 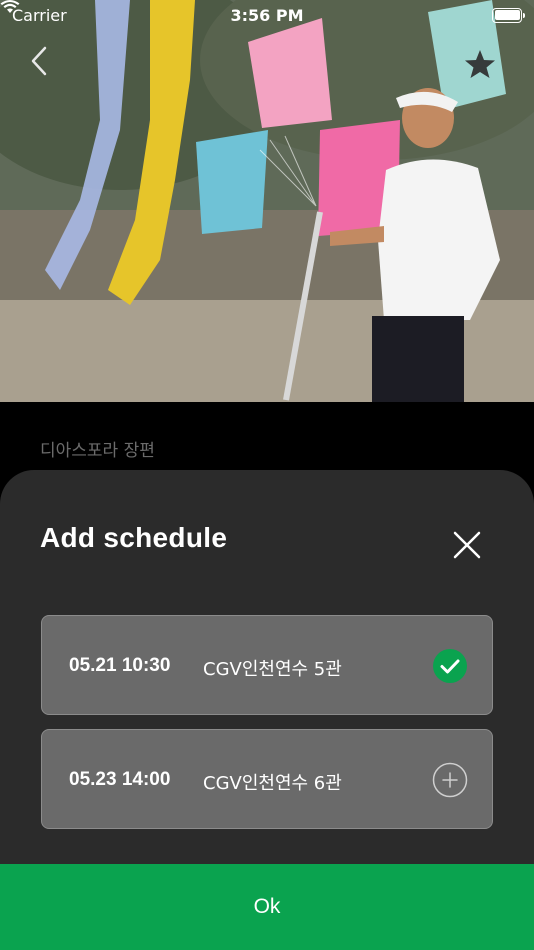 I want to click on schedule-datetime: 05.23 14:00, so click(x=120, y=779).